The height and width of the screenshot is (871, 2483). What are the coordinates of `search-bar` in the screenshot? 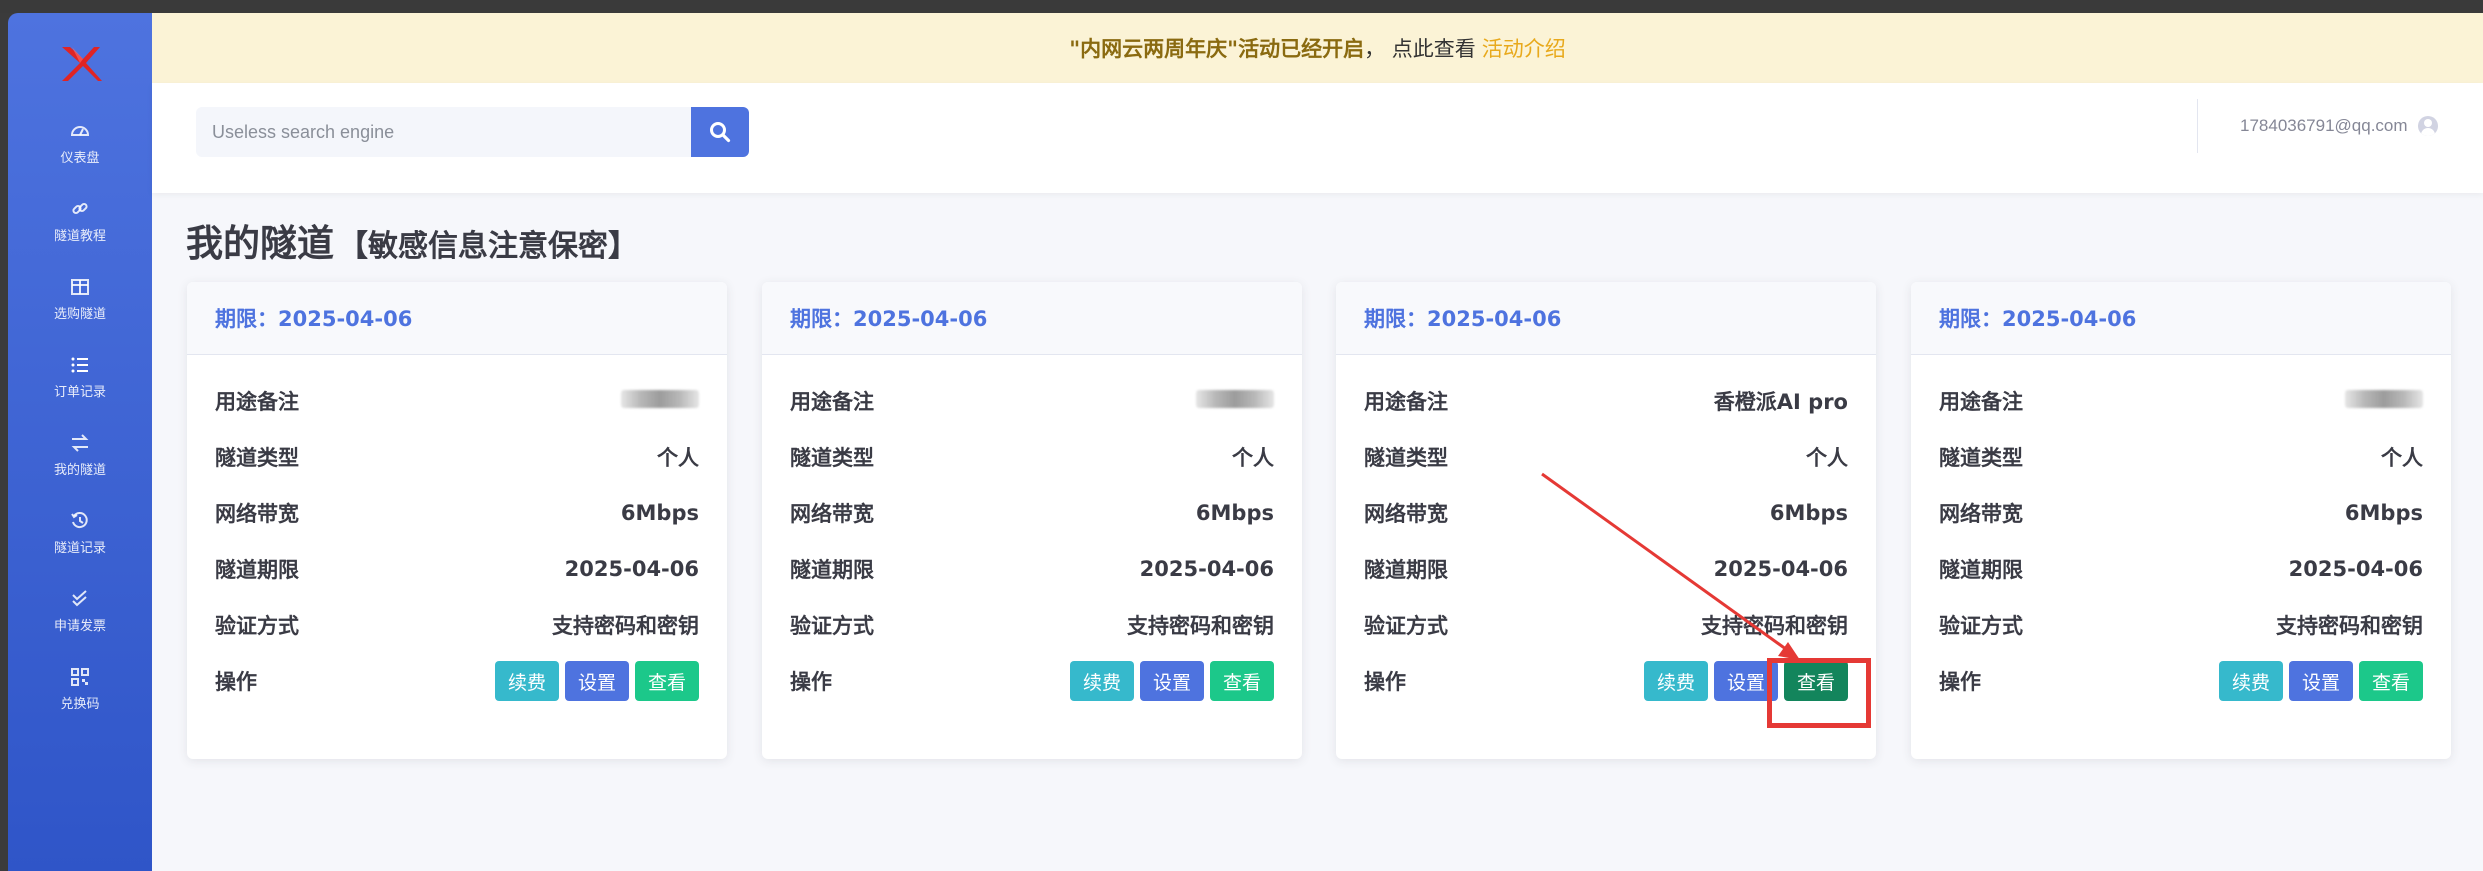 It's located at (472, 132).